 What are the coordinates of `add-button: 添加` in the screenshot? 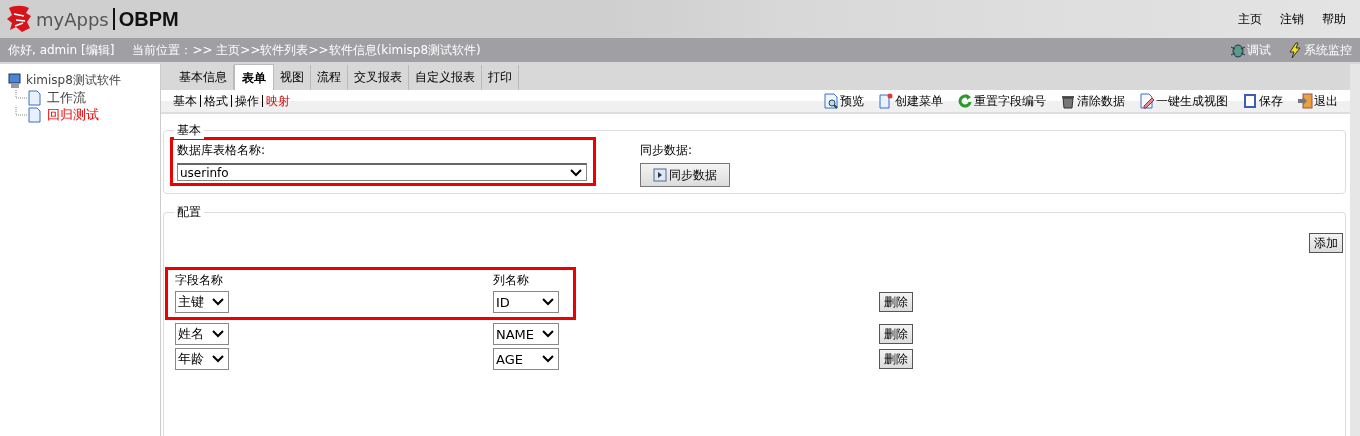 It's located at (1326, 243).